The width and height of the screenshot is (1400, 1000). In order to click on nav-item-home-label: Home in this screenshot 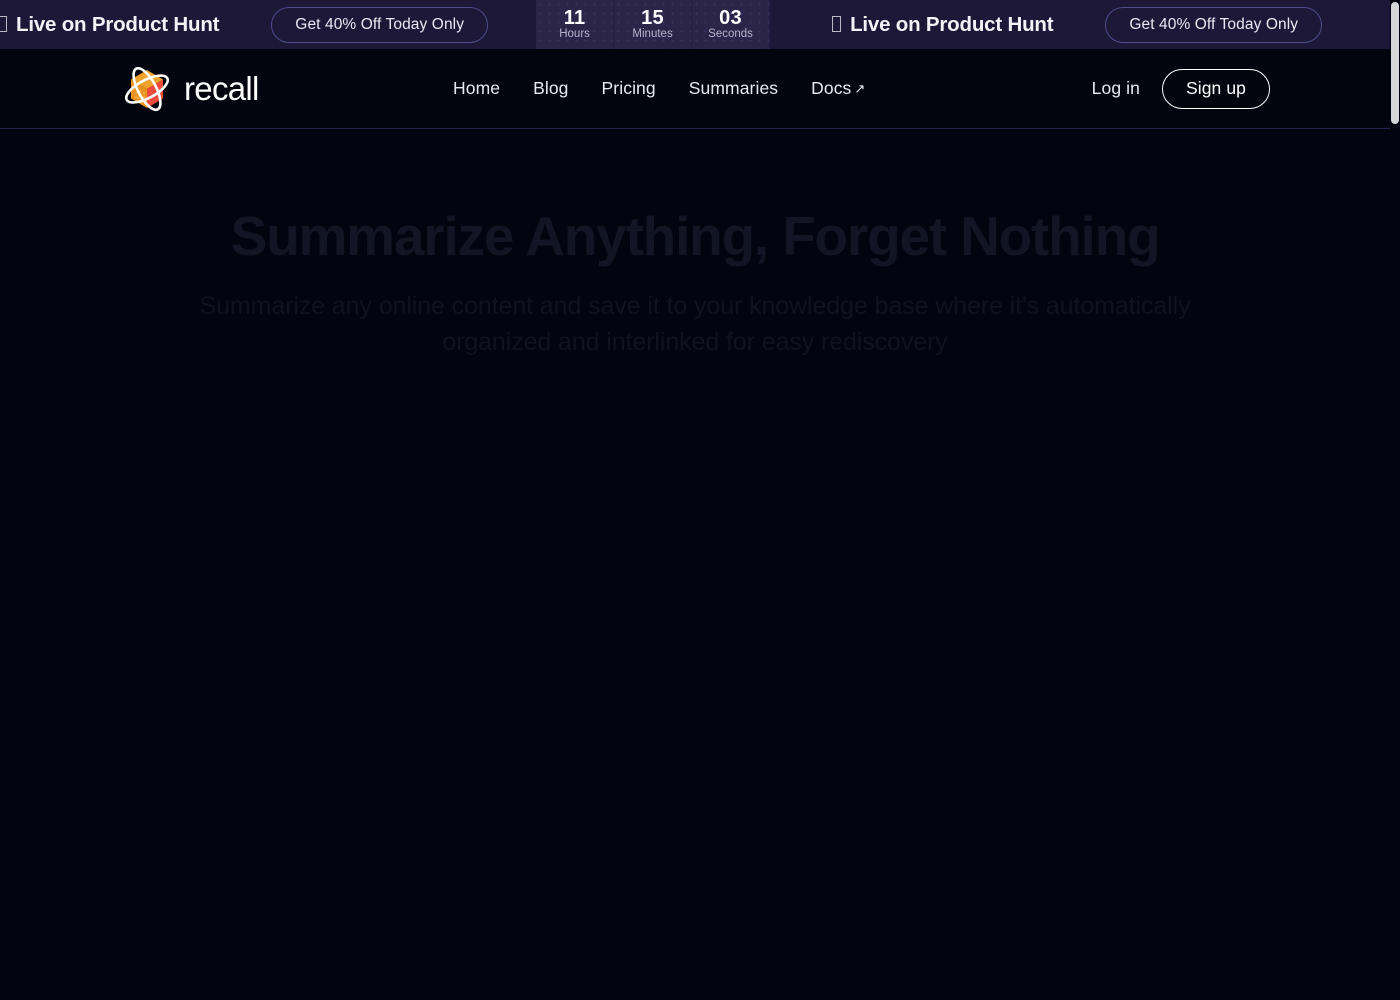, I will do `click(477, 88)`.